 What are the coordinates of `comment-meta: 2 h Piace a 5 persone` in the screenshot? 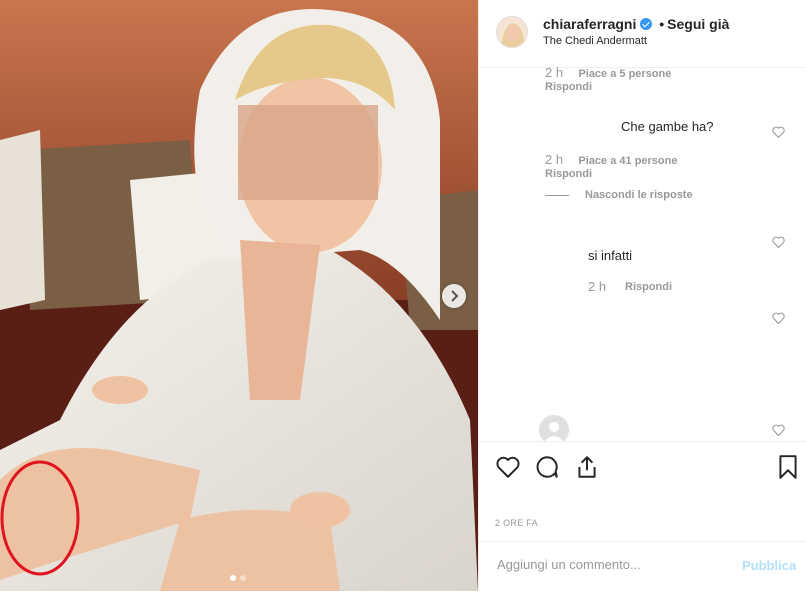 It's located at (608, 73).